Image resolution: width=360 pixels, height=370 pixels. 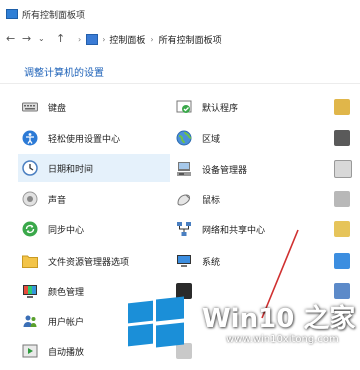 What do you see at coordinates (156, 322) in the screenshot?
I see `windows-logo-icon` at bounding box center [156, 322].